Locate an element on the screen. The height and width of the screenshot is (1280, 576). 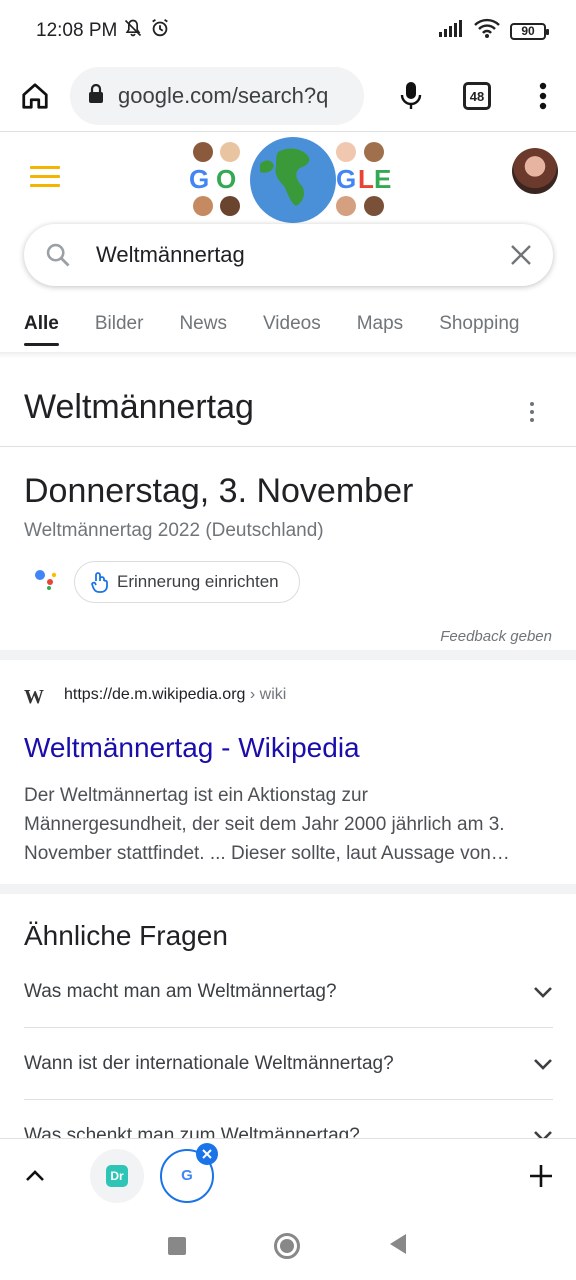
bottom-tab-strip: Dr G is located at coordinates (288, 1175).